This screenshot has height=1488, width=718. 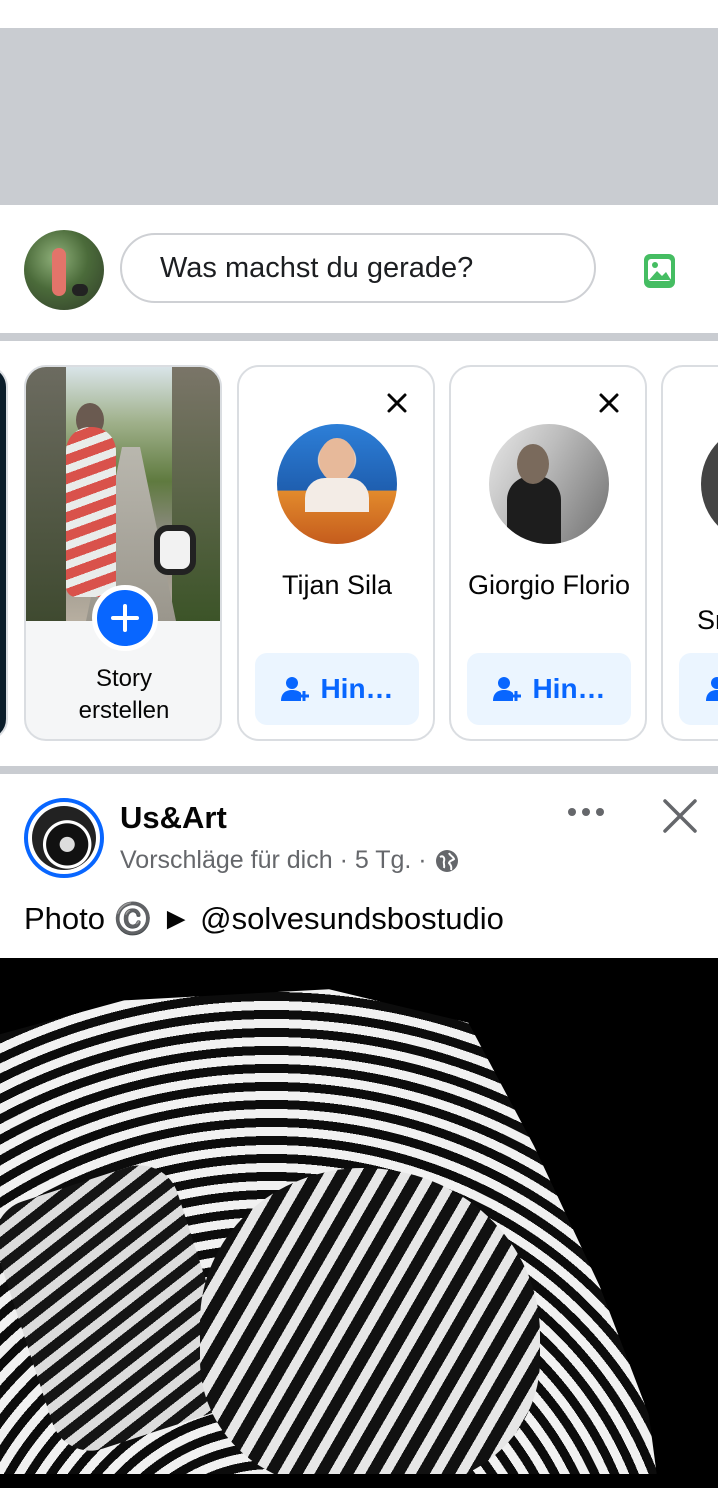 What do you see at coordinates (707, 620) in the screenshot?
I see `suggestion-name: Sr` at bounding box center [707, 620].